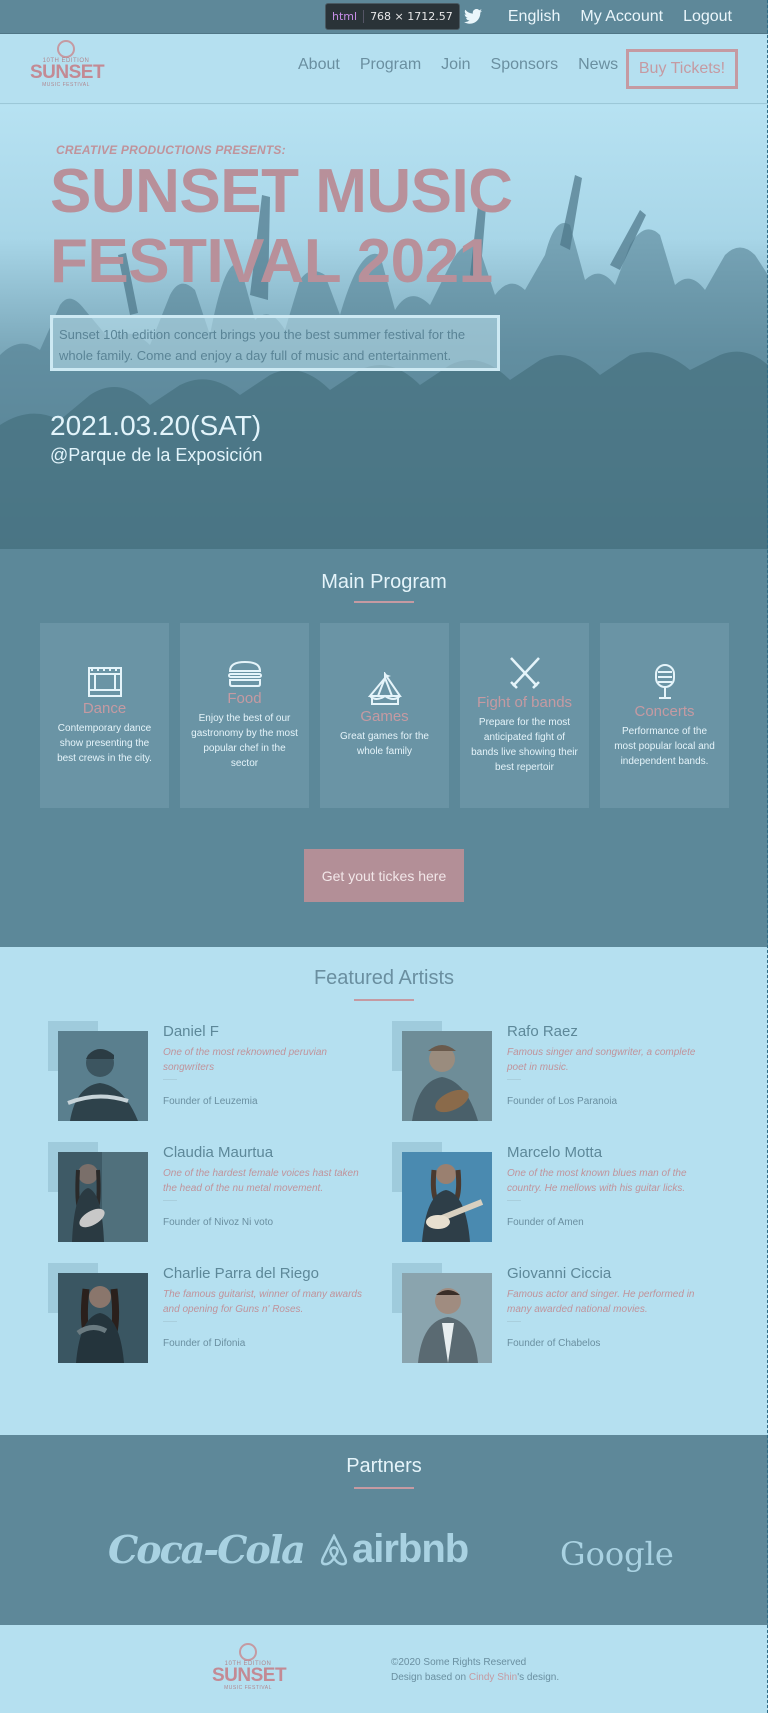 This screenshot has width=768, height=1713. I want to click on nav-program: Program, so click(390, 65).